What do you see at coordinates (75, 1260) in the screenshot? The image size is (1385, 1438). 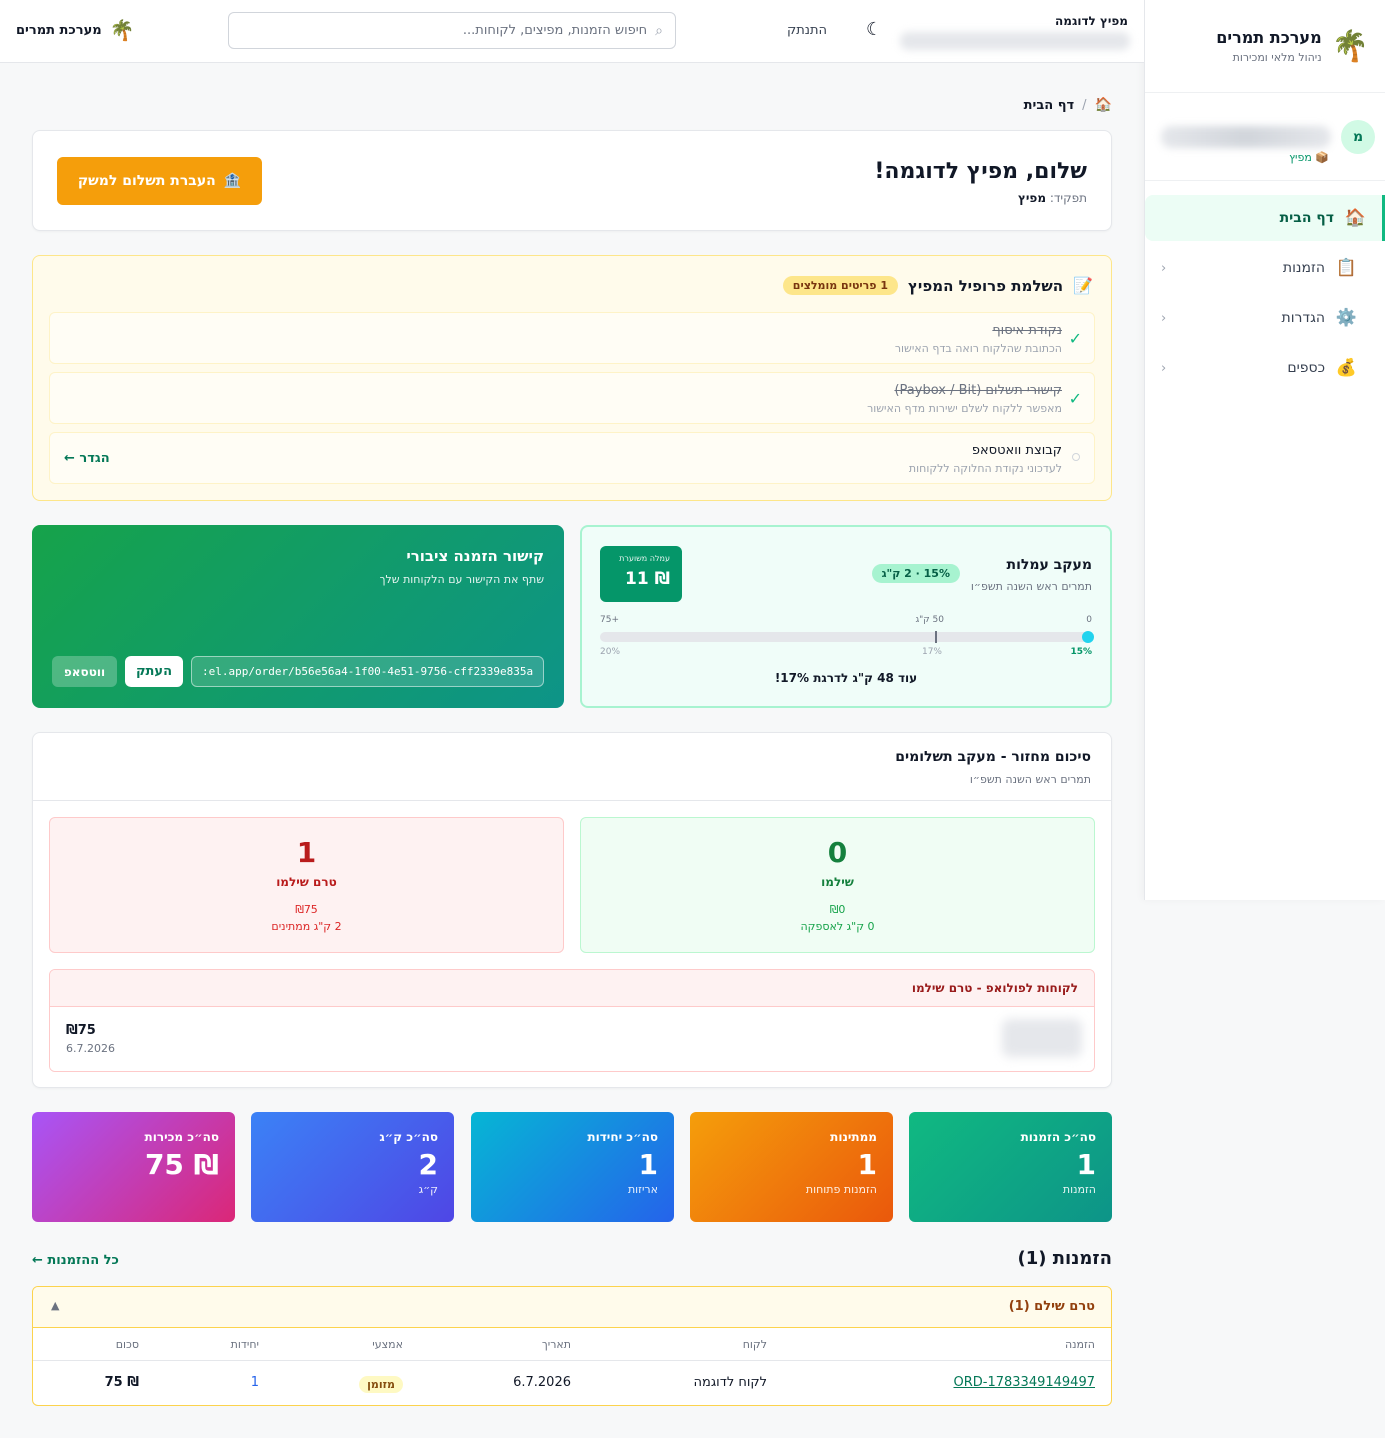 I see `all-orders-link: כל ההזמנות ←` at bounding box center [75, 1260].